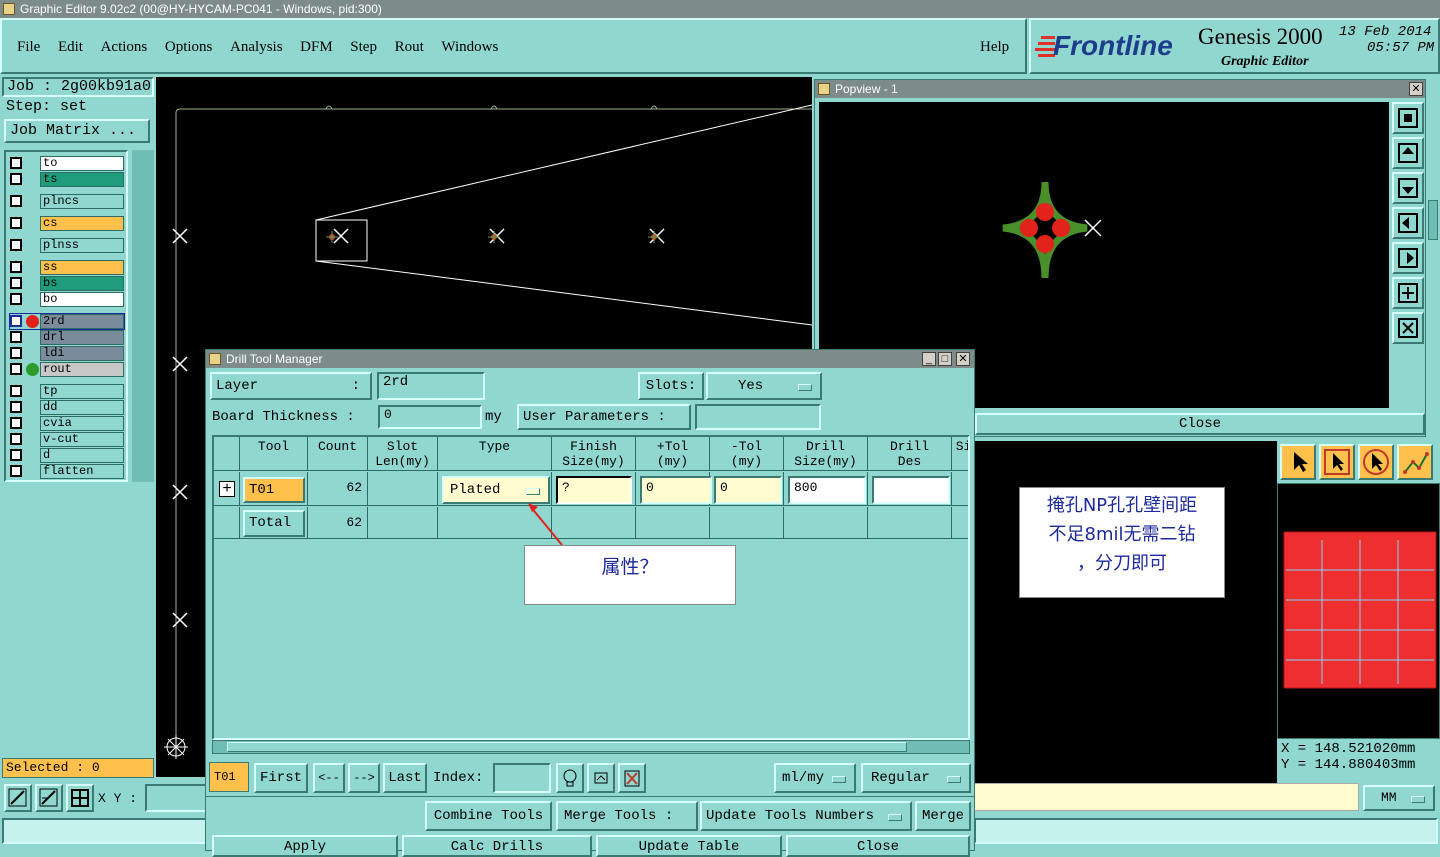  Describe the element at coordinates (176, 798) in the screenshot. I see `xy-input` at that location.